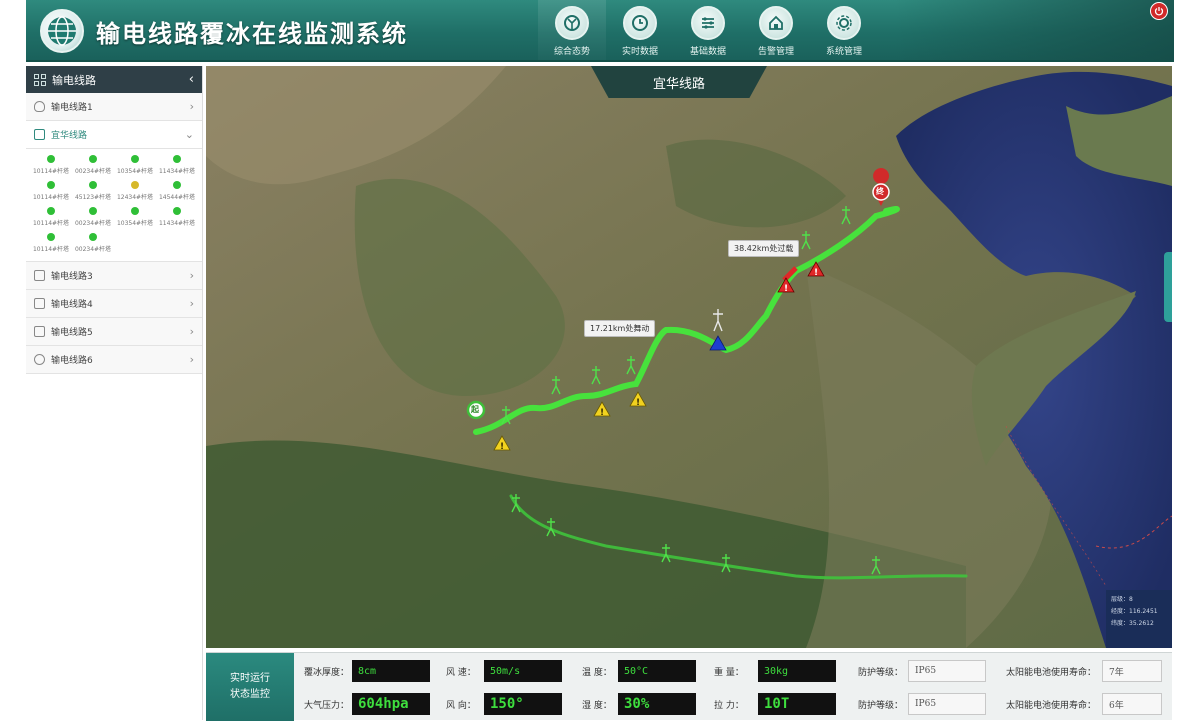  What do you see at coordinates (775, 52) in the screenshot?
I see `nav-label: 告警管理` at bounding box center [775, 52].